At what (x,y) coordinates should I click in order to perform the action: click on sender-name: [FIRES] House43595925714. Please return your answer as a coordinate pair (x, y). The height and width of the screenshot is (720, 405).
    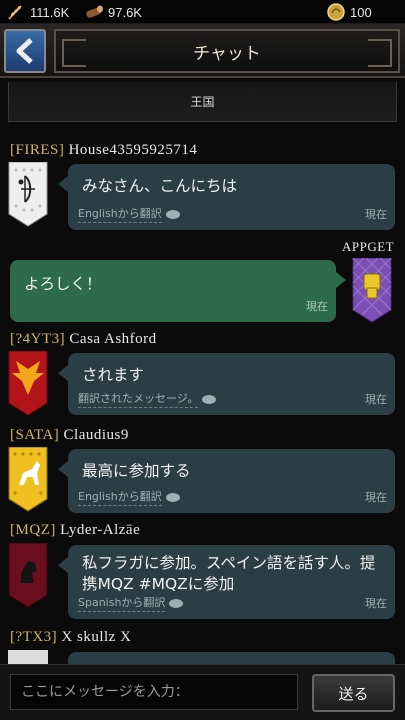
    Looking at the image, I should click on (103, 150).